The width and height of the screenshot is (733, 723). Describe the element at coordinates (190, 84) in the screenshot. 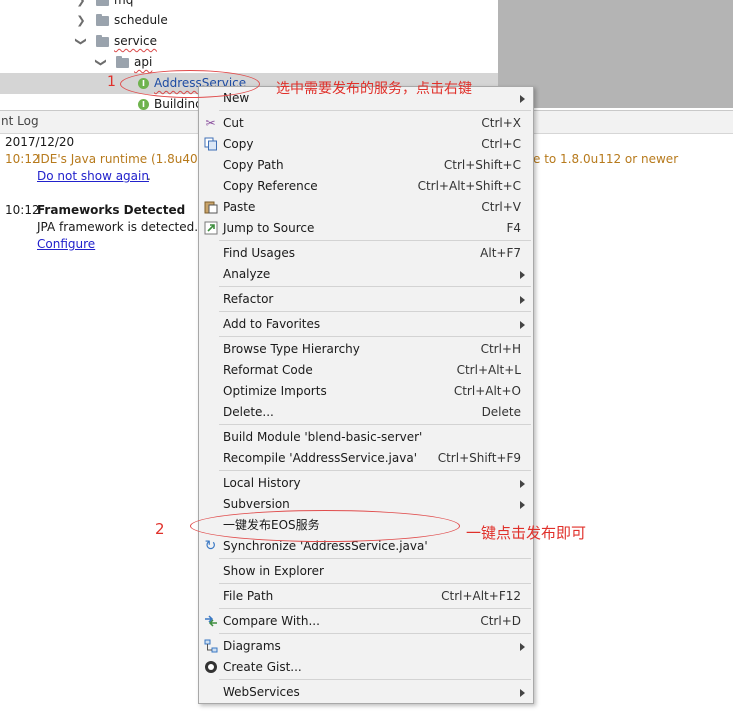

I see `step1-ellipse` at that location.